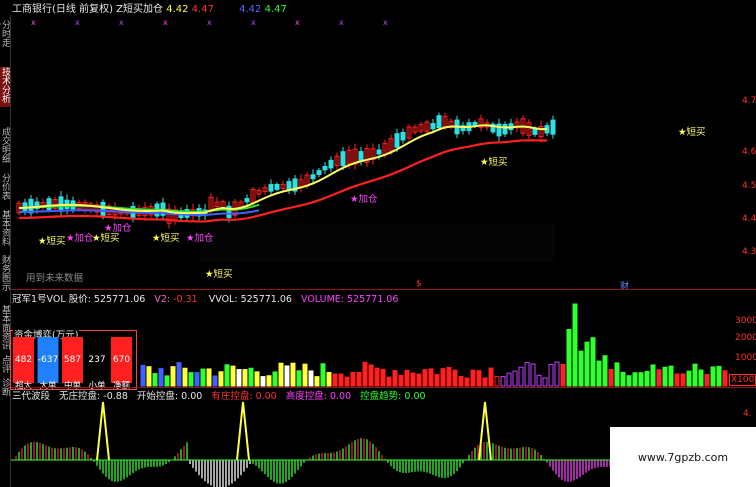 Image resolution: width=756 pixels, height=487 pixels. I want to click on funds-bar-value: 670, so click(121, 360).